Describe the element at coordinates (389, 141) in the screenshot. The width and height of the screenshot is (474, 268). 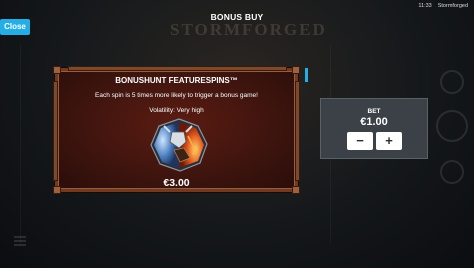
I see `increase-bet-button: +` at that location.